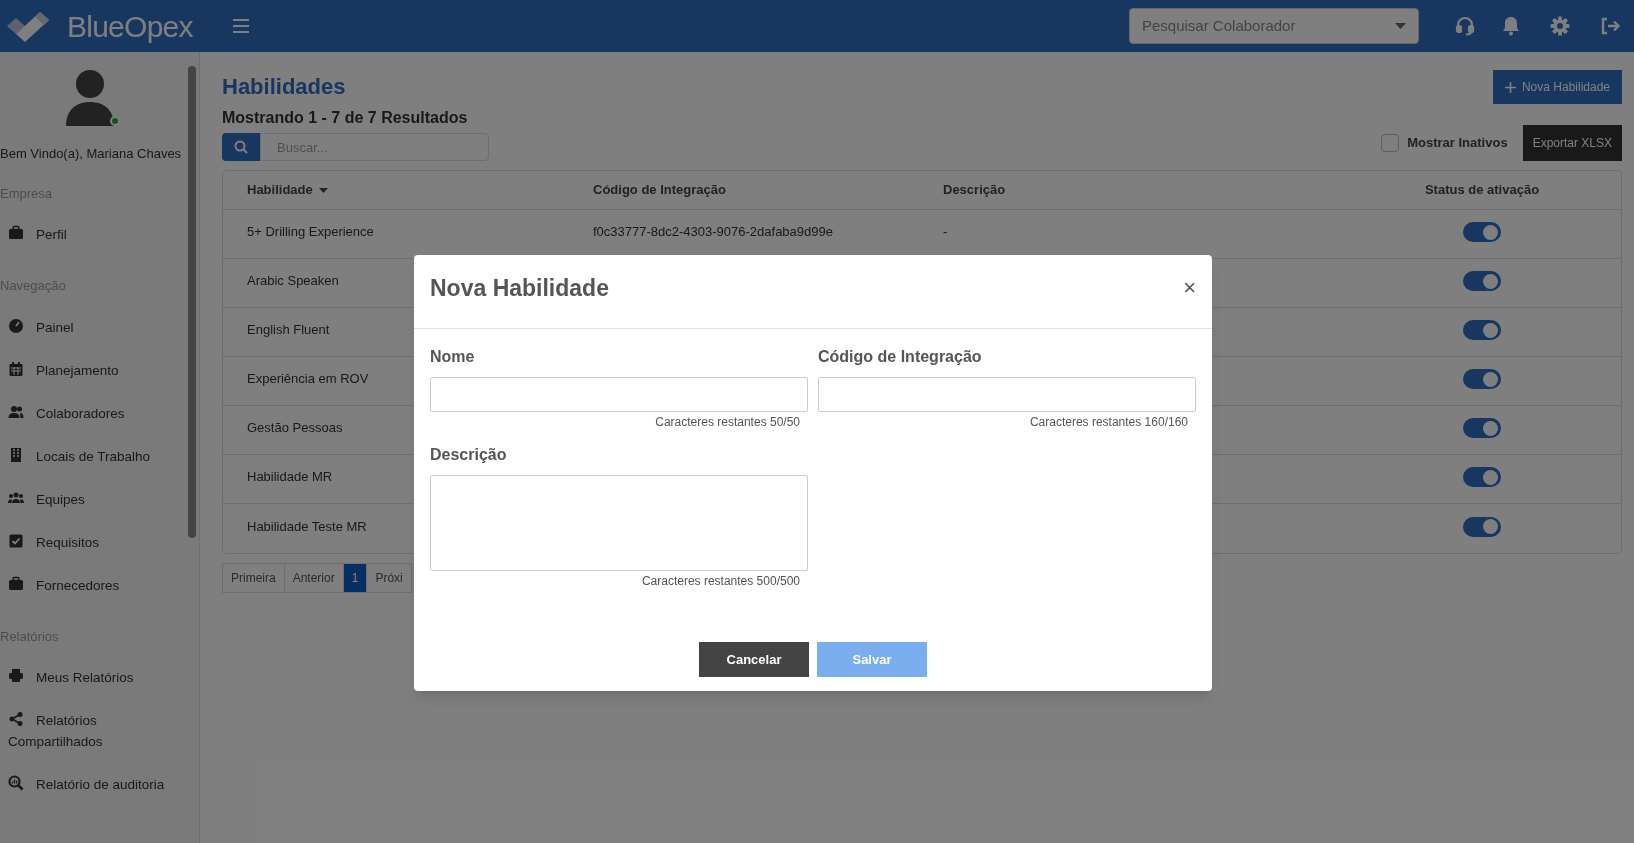 The height and width of the screenshot is (843, 1634). I want to click on printer-icon, so click(16, 676).